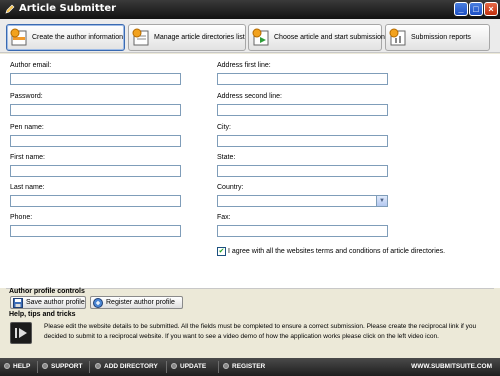 The height and width of the screenshot is (376, 500). I want to click on address-second-line-field, so click(302, 110).